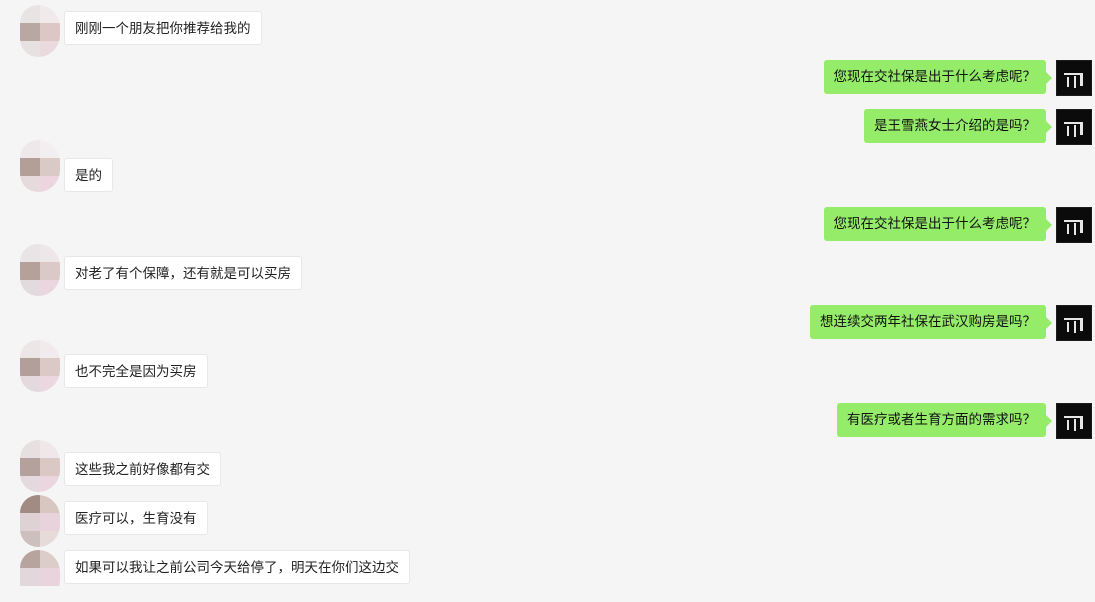  Describe the element at coordinates (183, 273) in the screenshot. I see `incoming-message-bubble: 对老了有个保障，还有就是可以买房` at that location.